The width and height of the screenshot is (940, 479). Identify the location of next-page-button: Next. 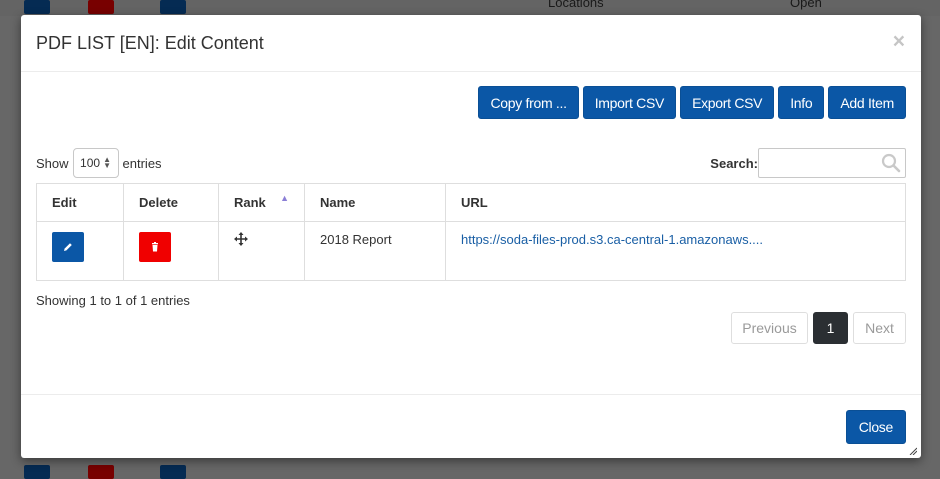
(879, 328).